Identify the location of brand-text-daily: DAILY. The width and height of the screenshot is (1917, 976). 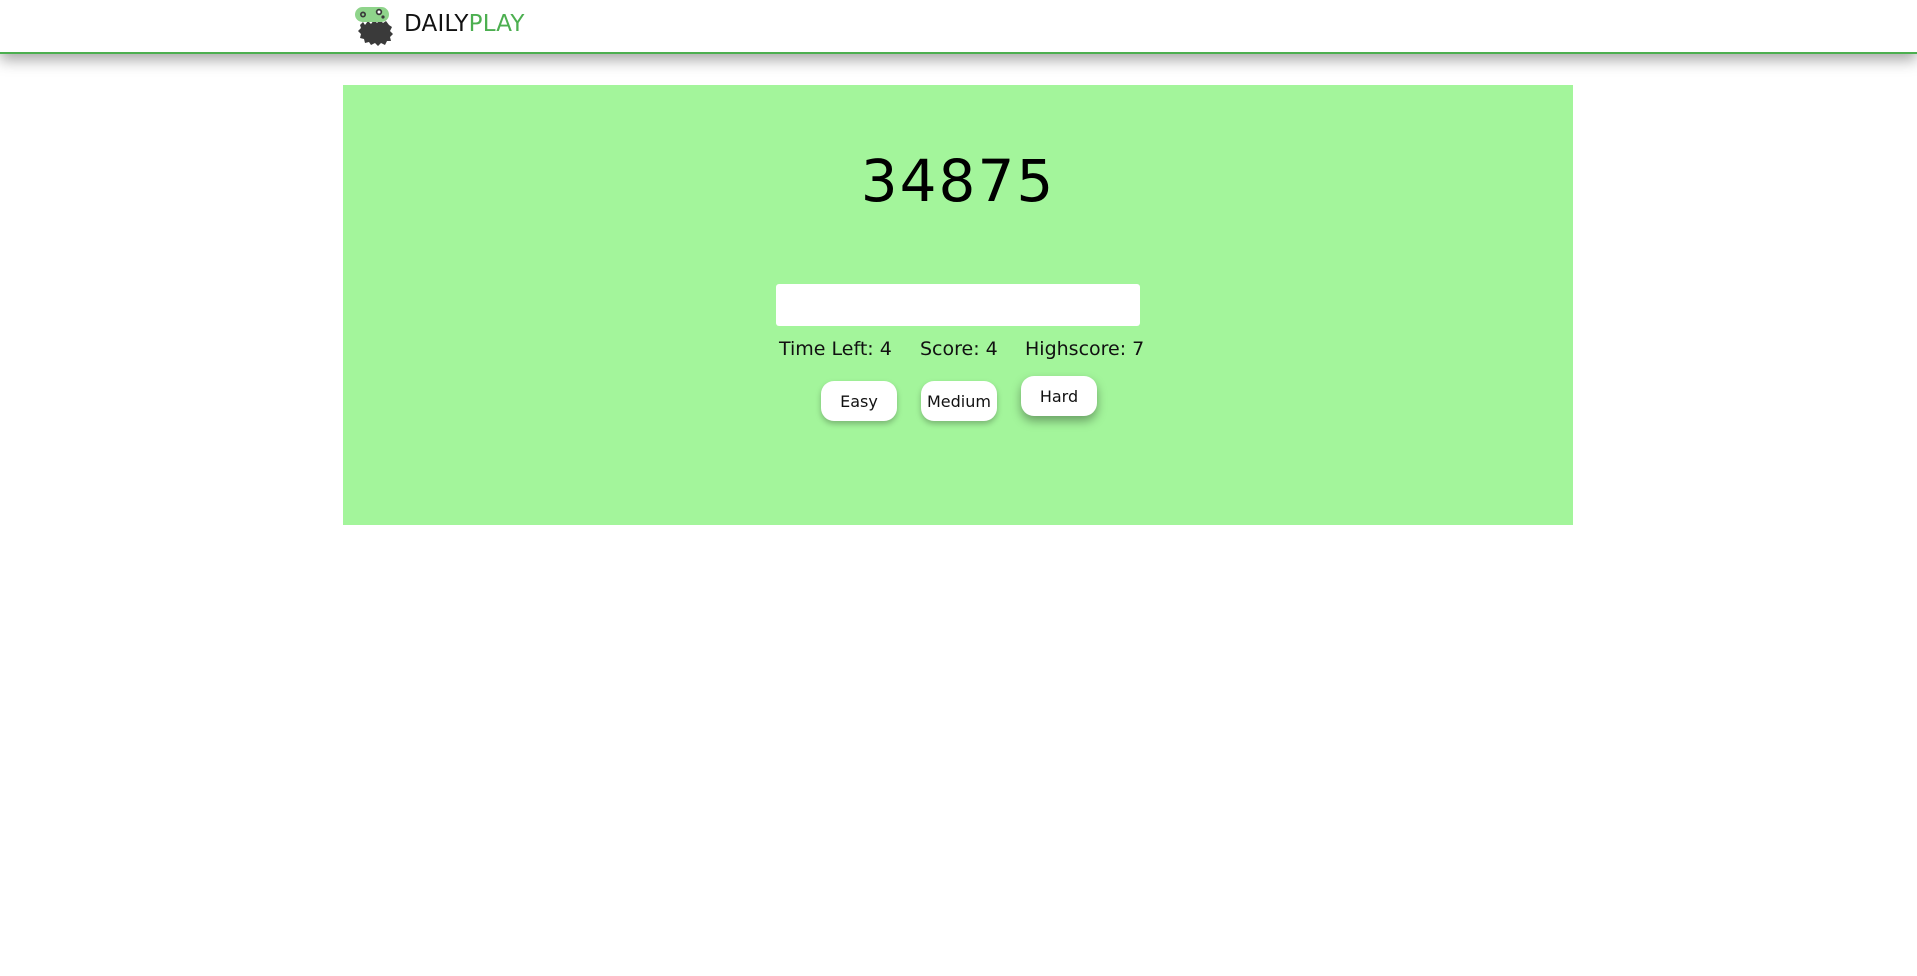
(436, 24).